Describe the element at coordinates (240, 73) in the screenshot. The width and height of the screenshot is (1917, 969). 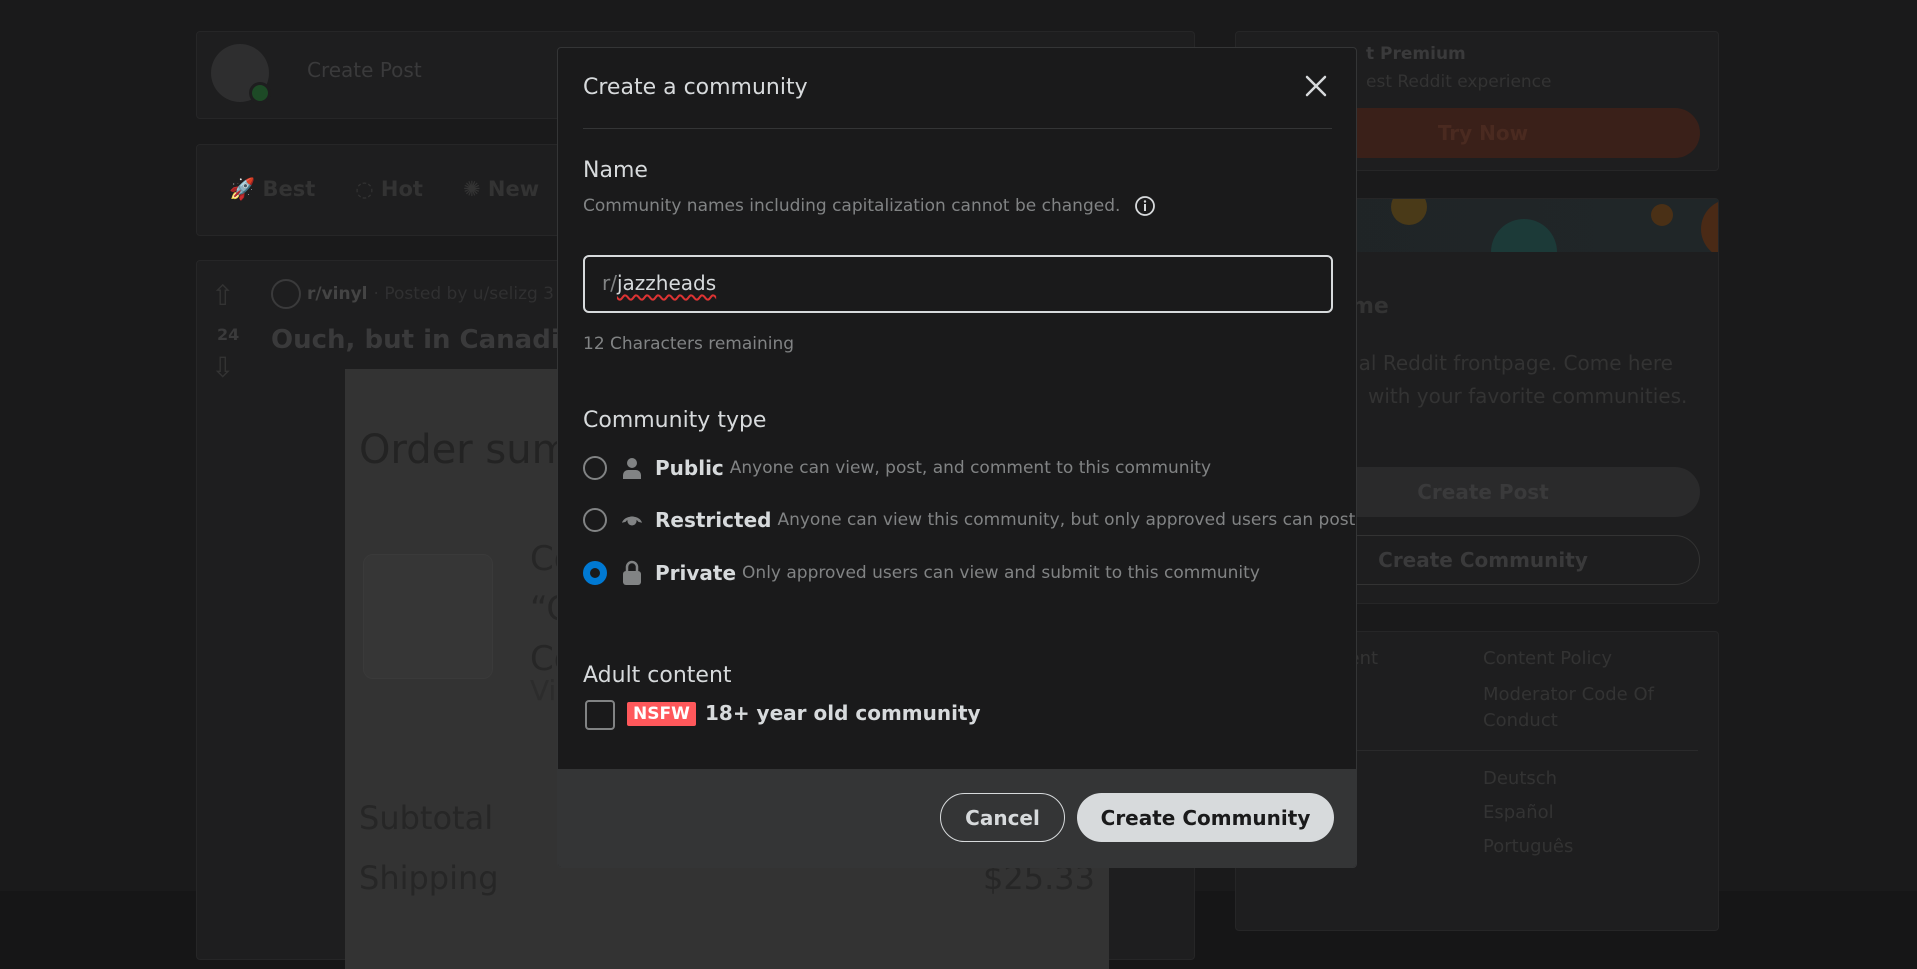
I see `avatar` at that location.